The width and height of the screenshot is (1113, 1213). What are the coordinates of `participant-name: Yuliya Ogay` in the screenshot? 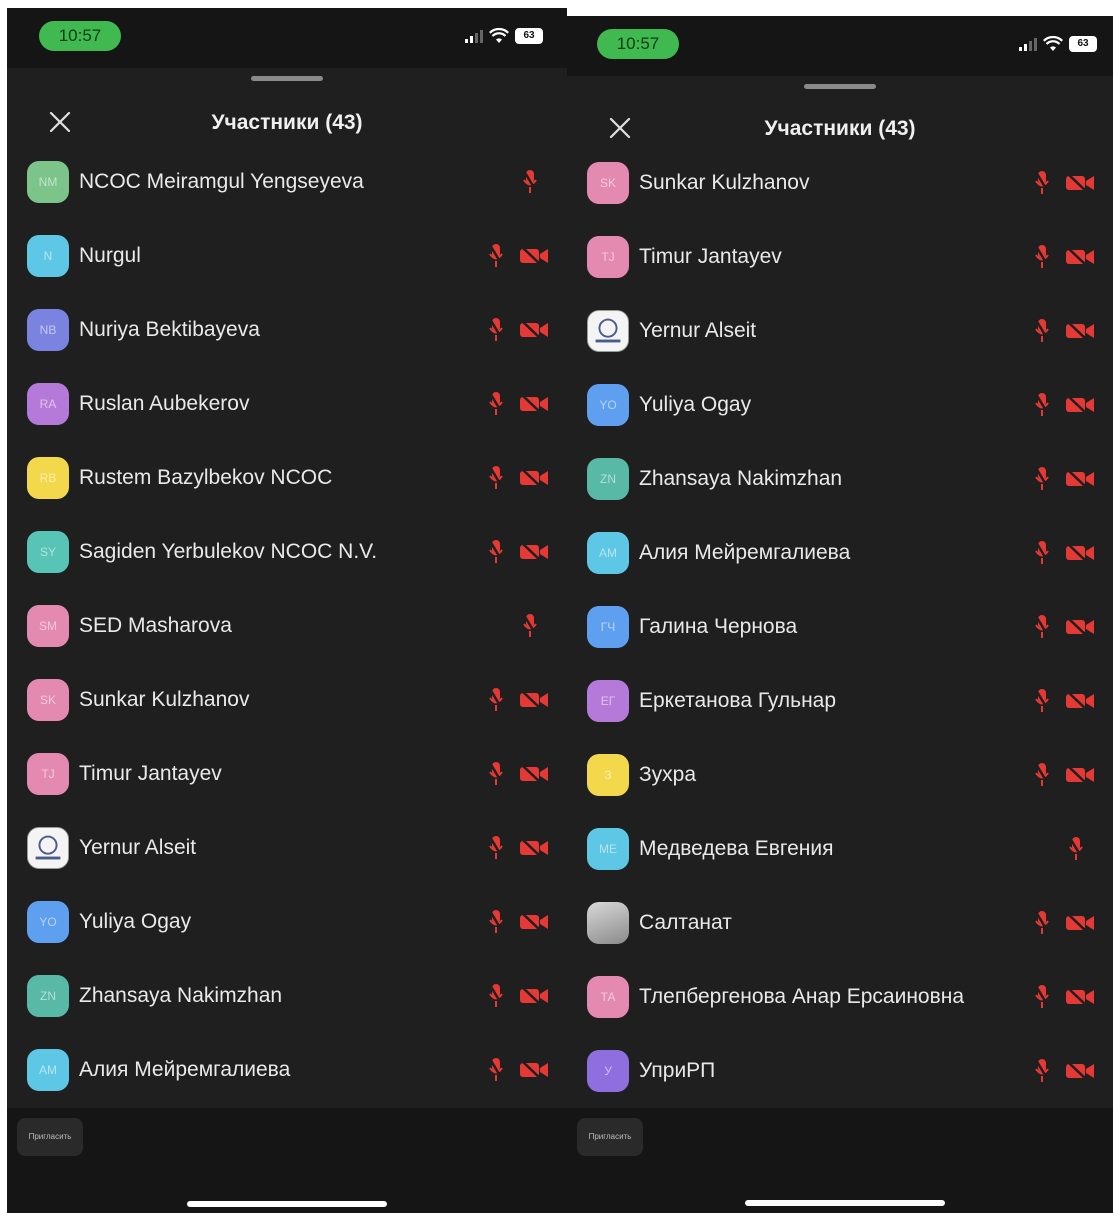 It's located at (695, 404).